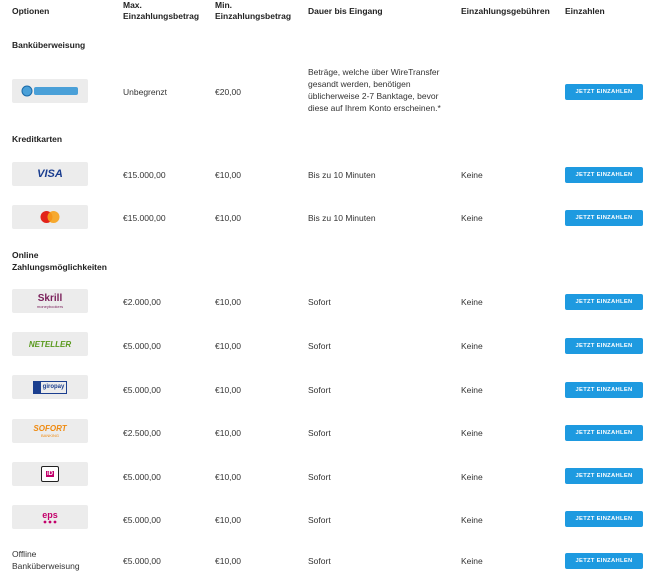  I want to click on header-dauer: Dauer bis Eingang, so click(345, 11).